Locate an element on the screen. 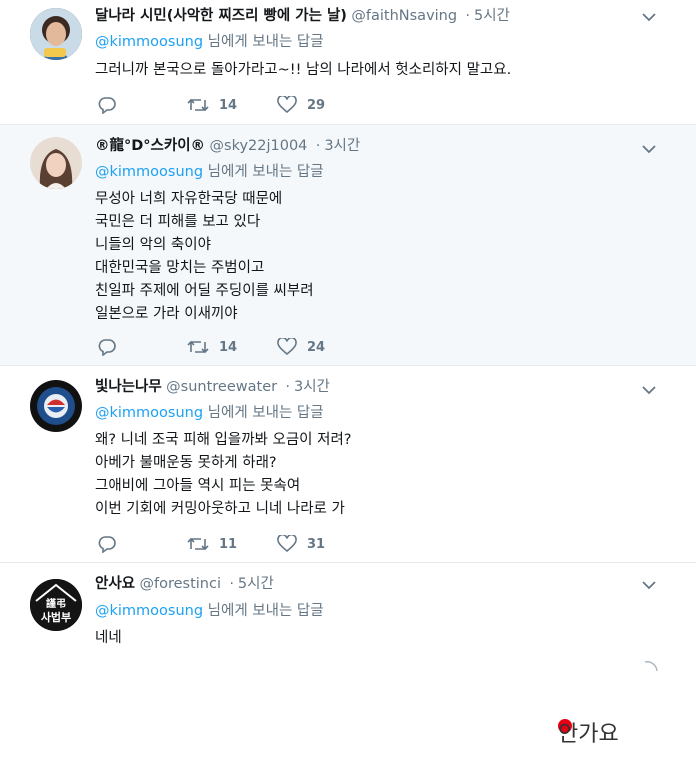 Image resolution: width=696 pixels, height=771 pixels. like-button: 31 is located at coordinates (301, 544).